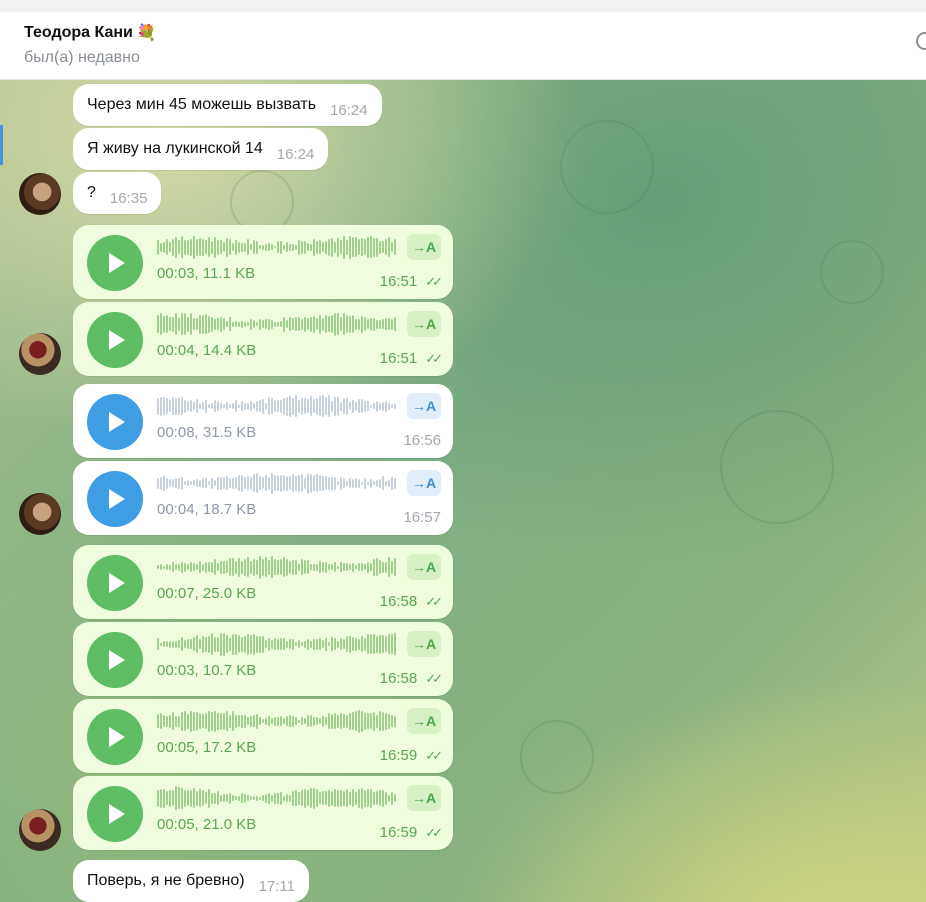 The image size is (926, 902). I want to click on contact-name-text: Теодора Кани, so click(78, 32).